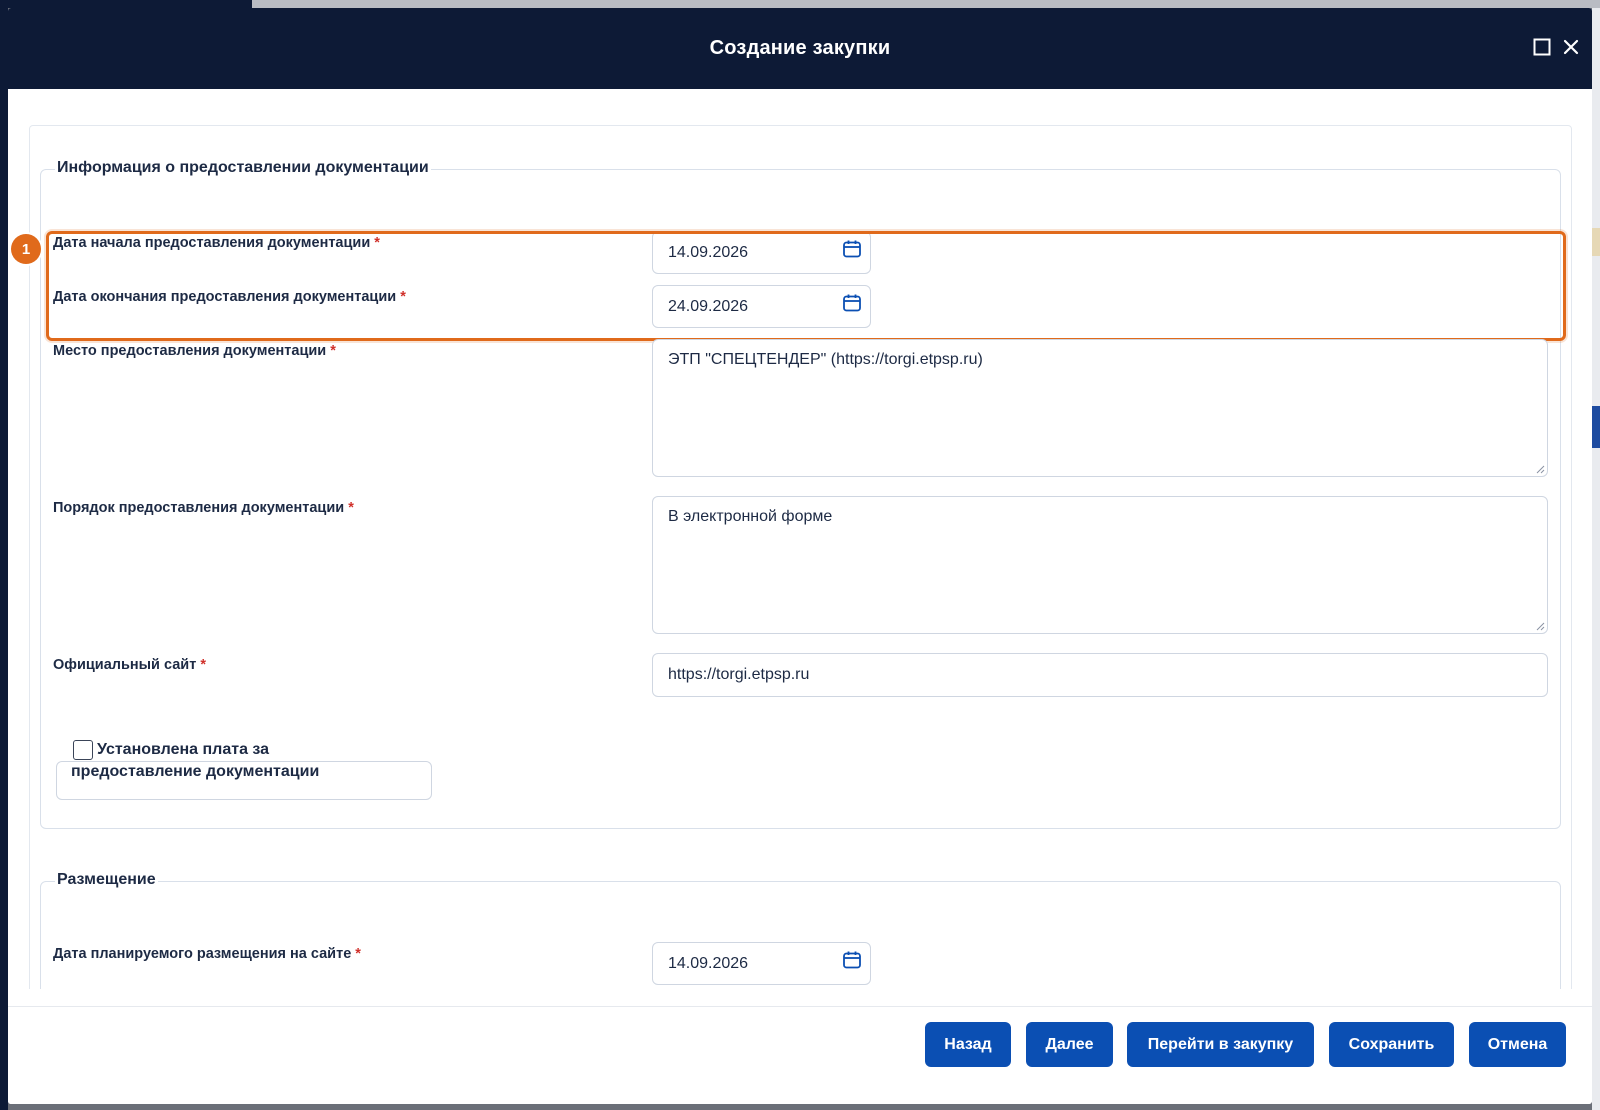 This screenshot has height=1110, width=1600. What do you see at coordinates (761, 252) in the screenshot?
I see `start-date-input: 14.09.2026` at bounding box center [761, 252].